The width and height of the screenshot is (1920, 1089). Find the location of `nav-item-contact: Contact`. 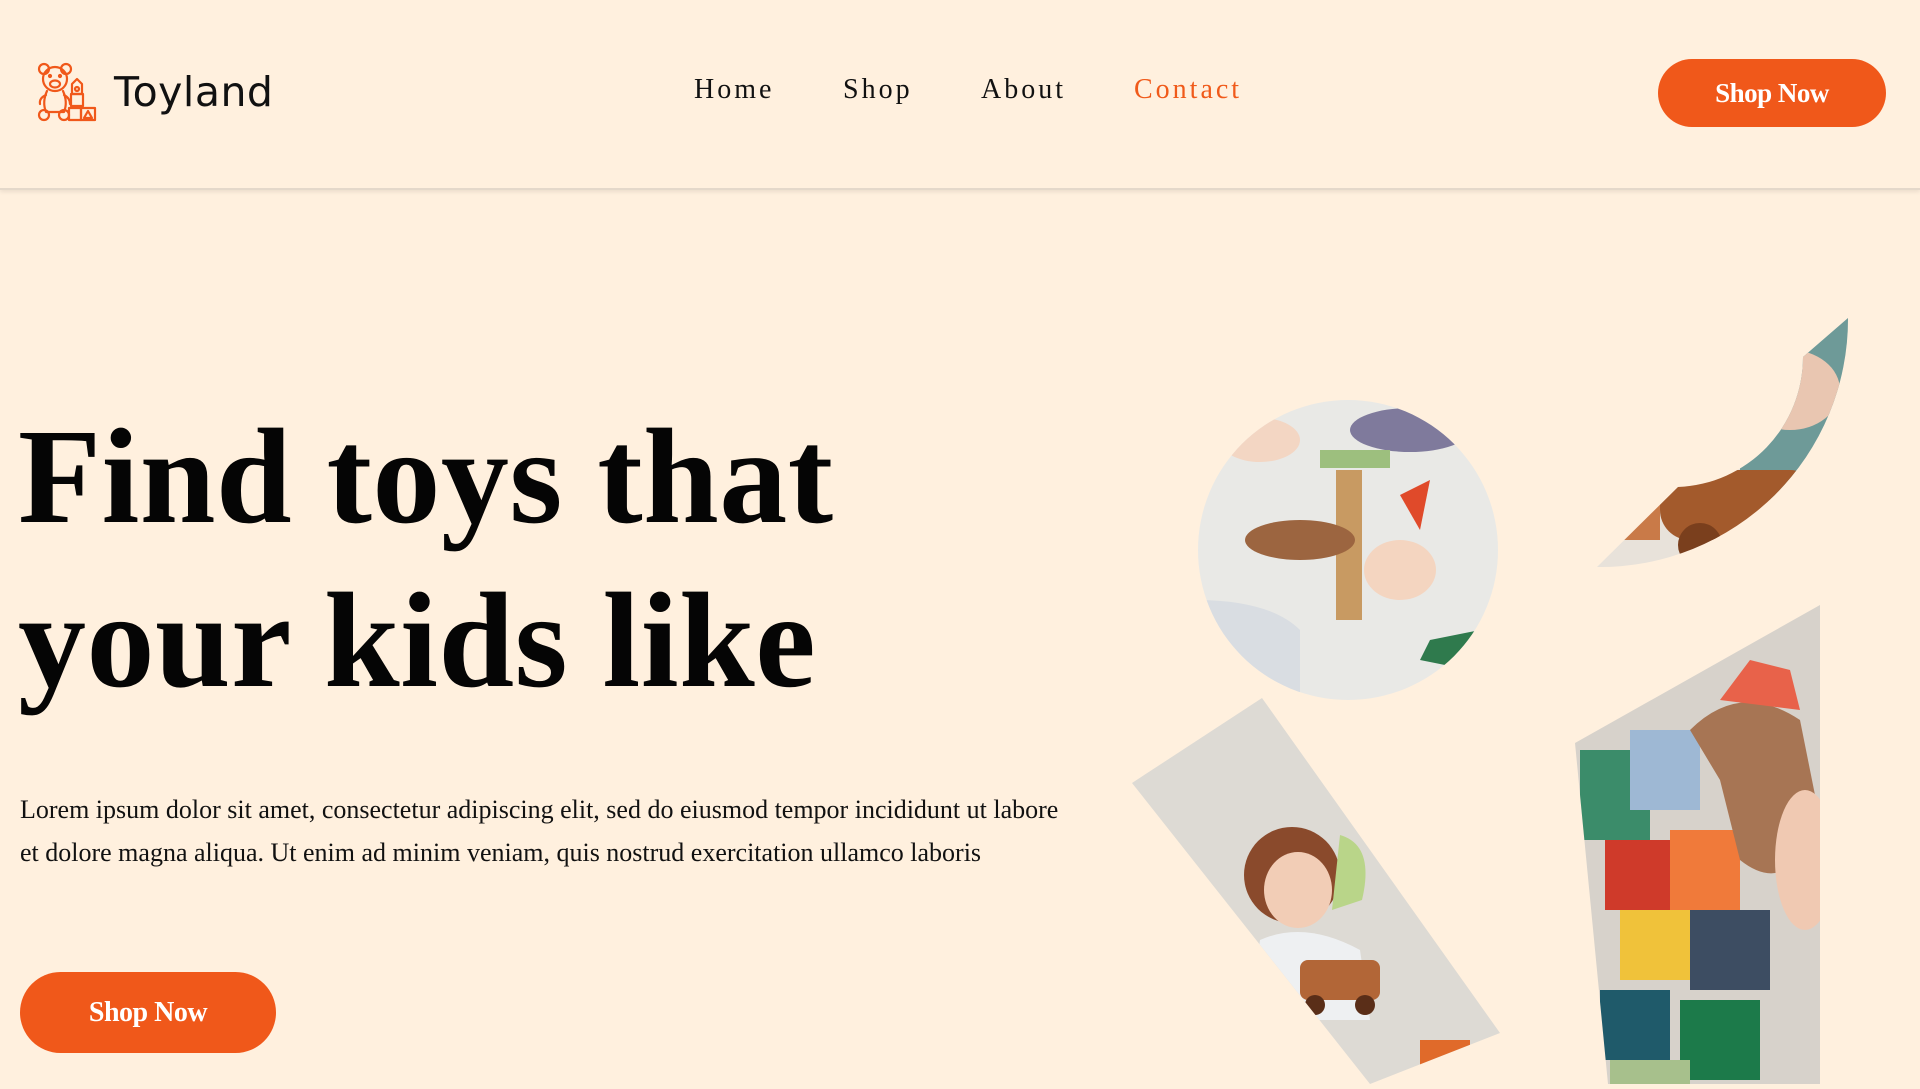

nav-item-contact: Contact is located at coordinates (1188, 90).